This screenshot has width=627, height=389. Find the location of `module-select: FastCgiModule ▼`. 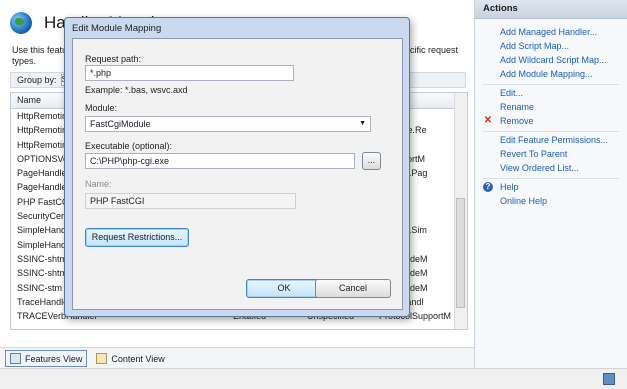

module-select: FastCgiModule ▼ is located at coordinates (228, 124).